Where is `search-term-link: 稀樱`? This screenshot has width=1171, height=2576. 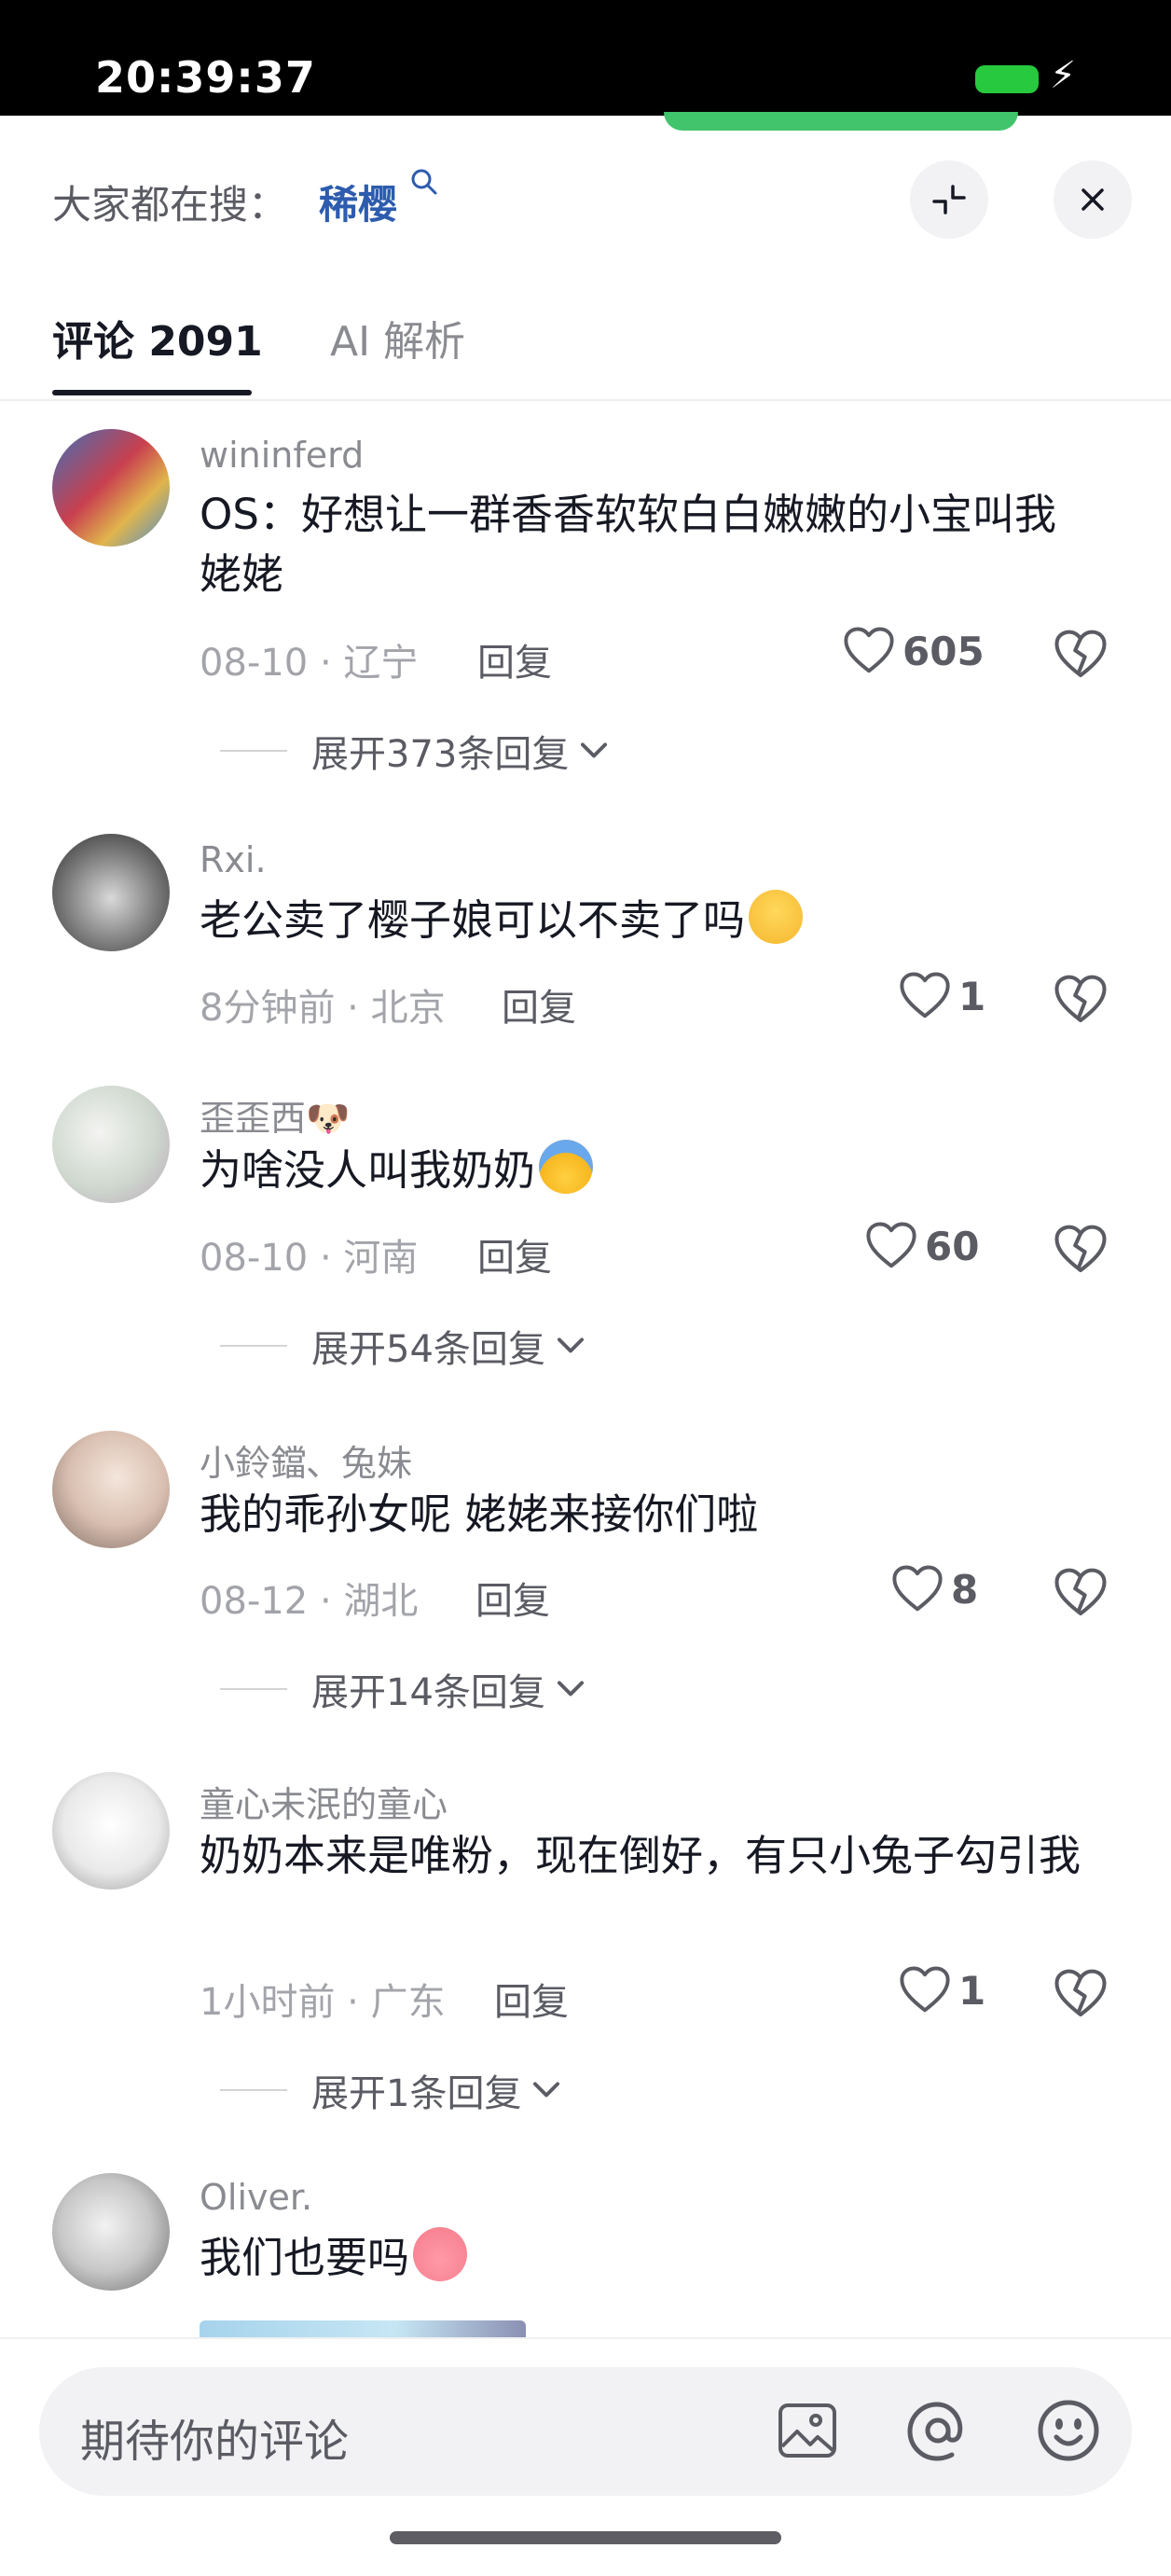 search-term-link: 稀樱 is located at coordinates (358, 201).